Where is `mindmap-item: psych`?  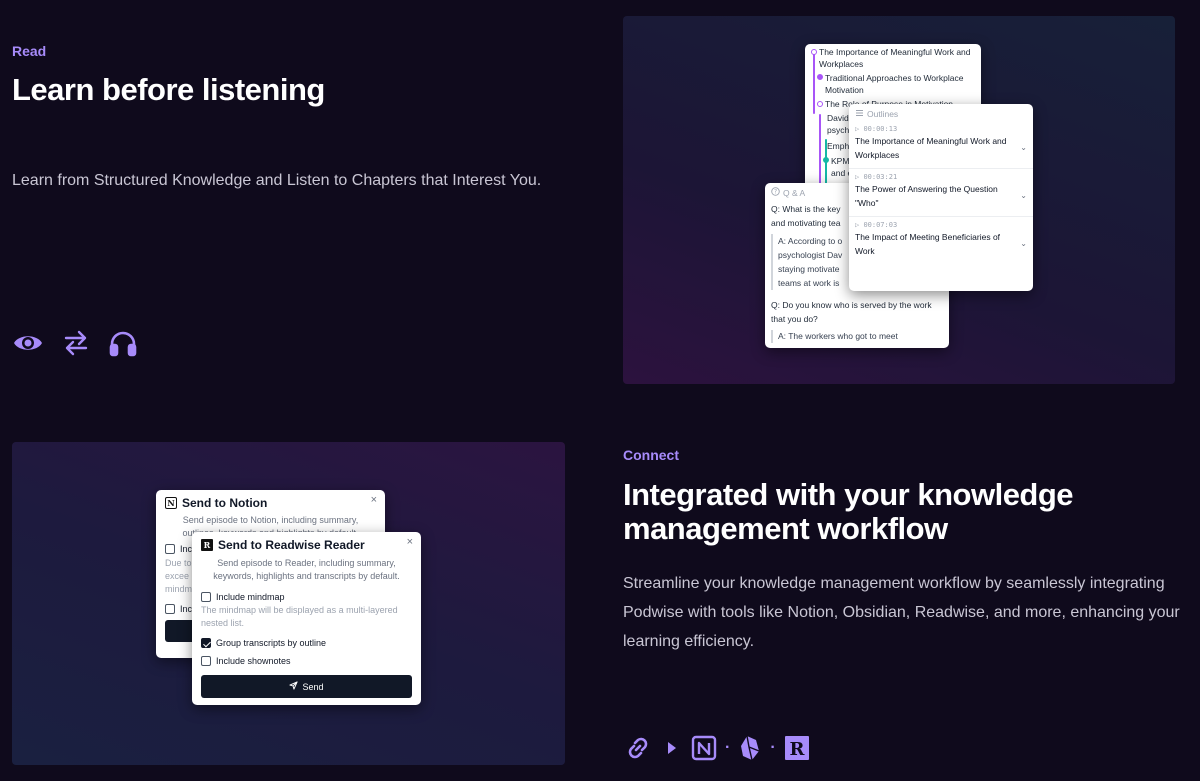 mindmap-item: psych is located at coordinates (838, 130).